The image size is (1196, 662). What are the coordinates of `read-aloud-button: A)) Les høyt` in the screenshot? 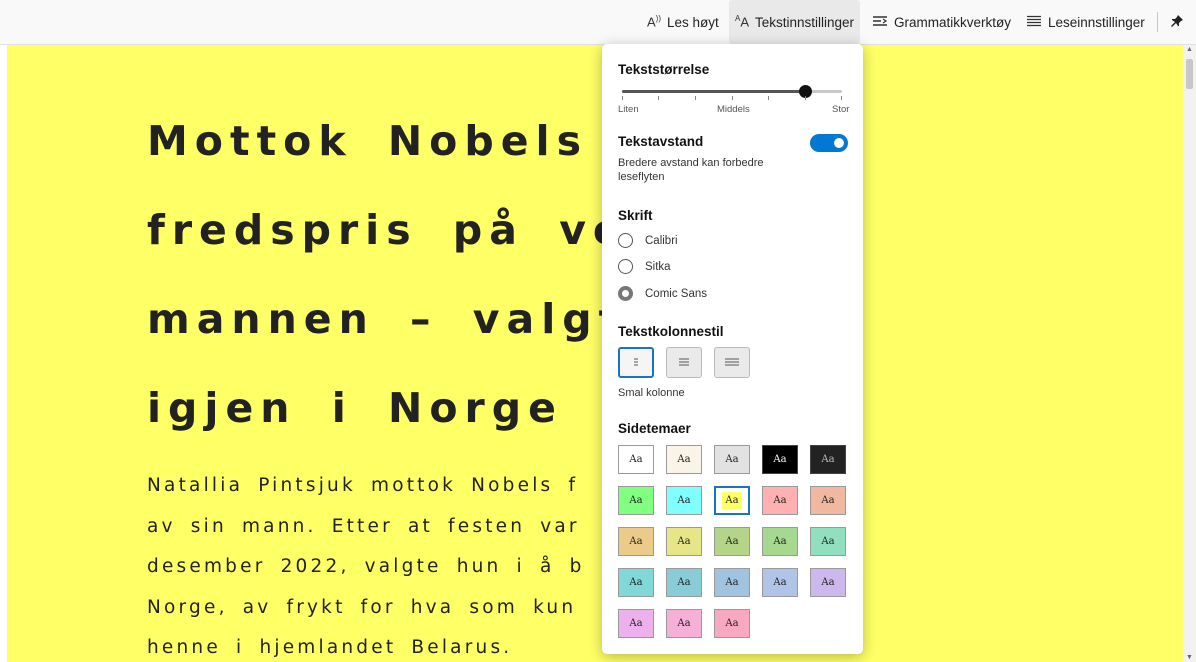 It's located at (683, 22).